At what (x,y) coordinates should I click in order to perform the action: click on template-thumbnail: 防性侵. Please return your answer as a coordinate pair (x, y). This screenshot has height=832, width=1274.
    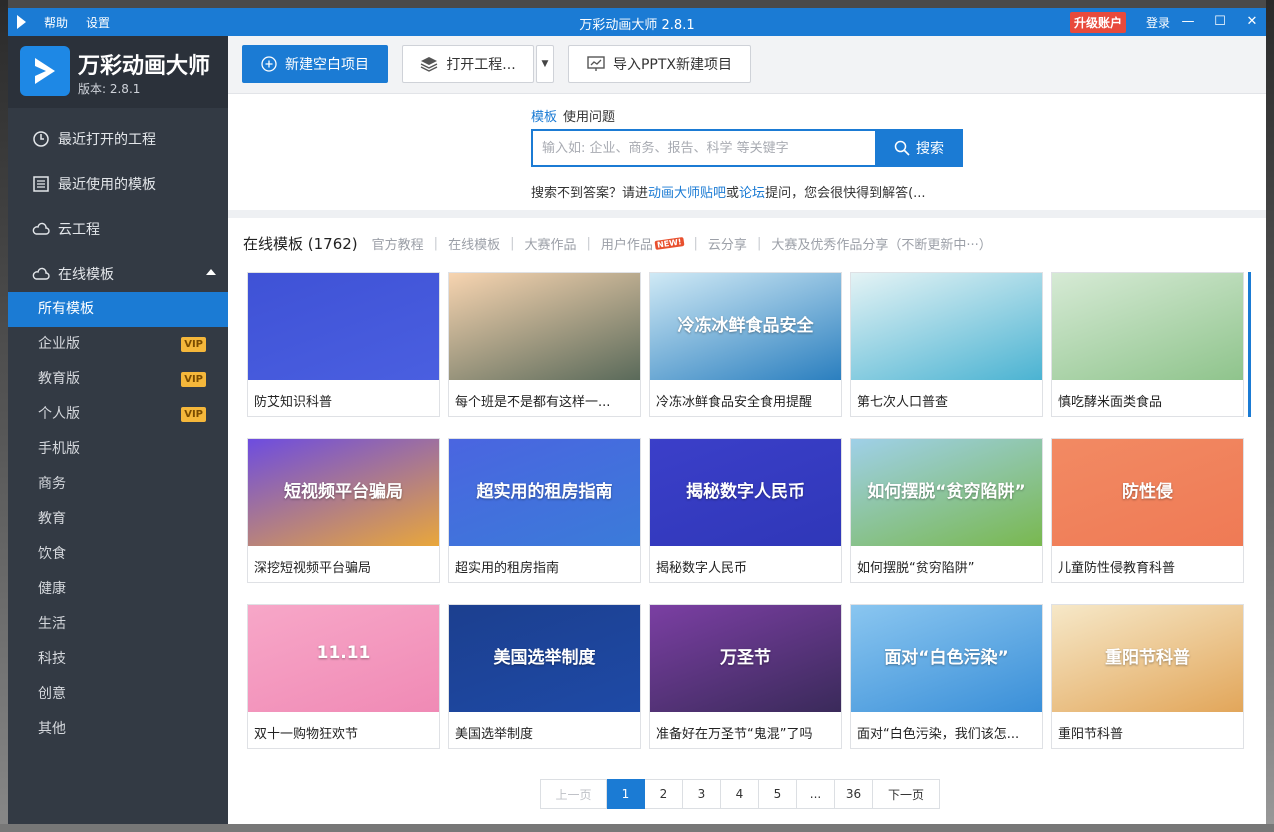
    Looking at the image, I should click on (1147, 492).